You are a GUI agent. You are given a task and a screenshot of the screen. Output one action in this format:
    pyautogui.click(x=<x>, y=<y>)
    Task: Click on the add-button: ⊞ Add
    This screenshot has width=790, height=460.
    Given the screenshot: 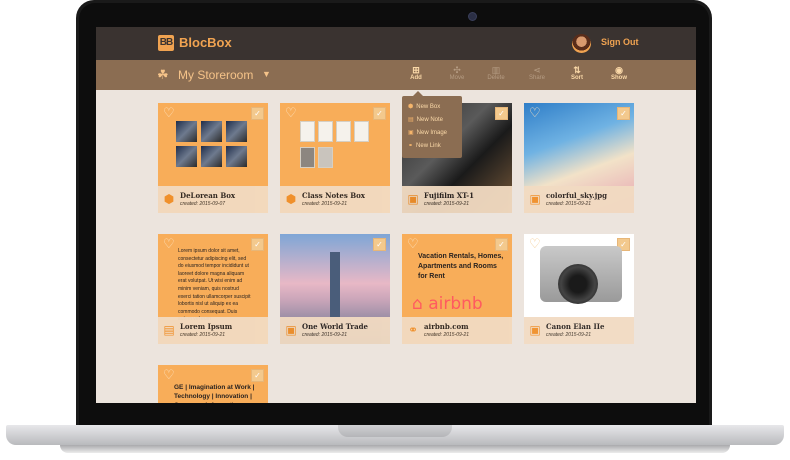 What is the action you would take?
    pyautogui.click(x=416, y=73)
    